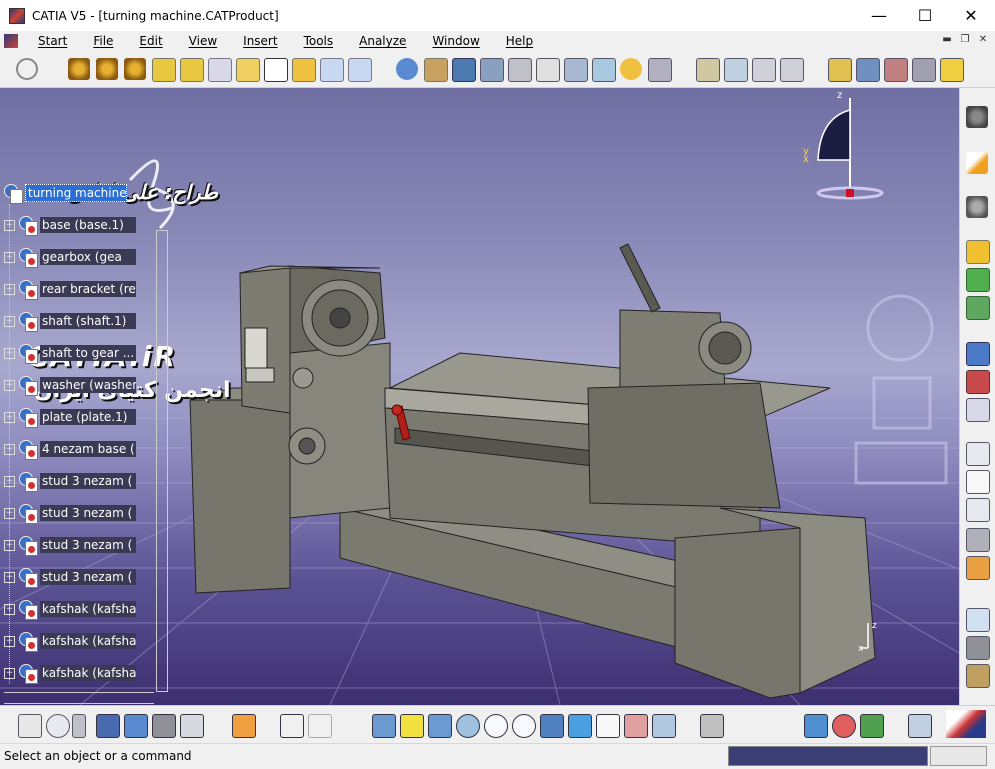 Image resolution: width=995 pixels, height=769 pixels. I want to click on power-input-field, so click(828, 756).